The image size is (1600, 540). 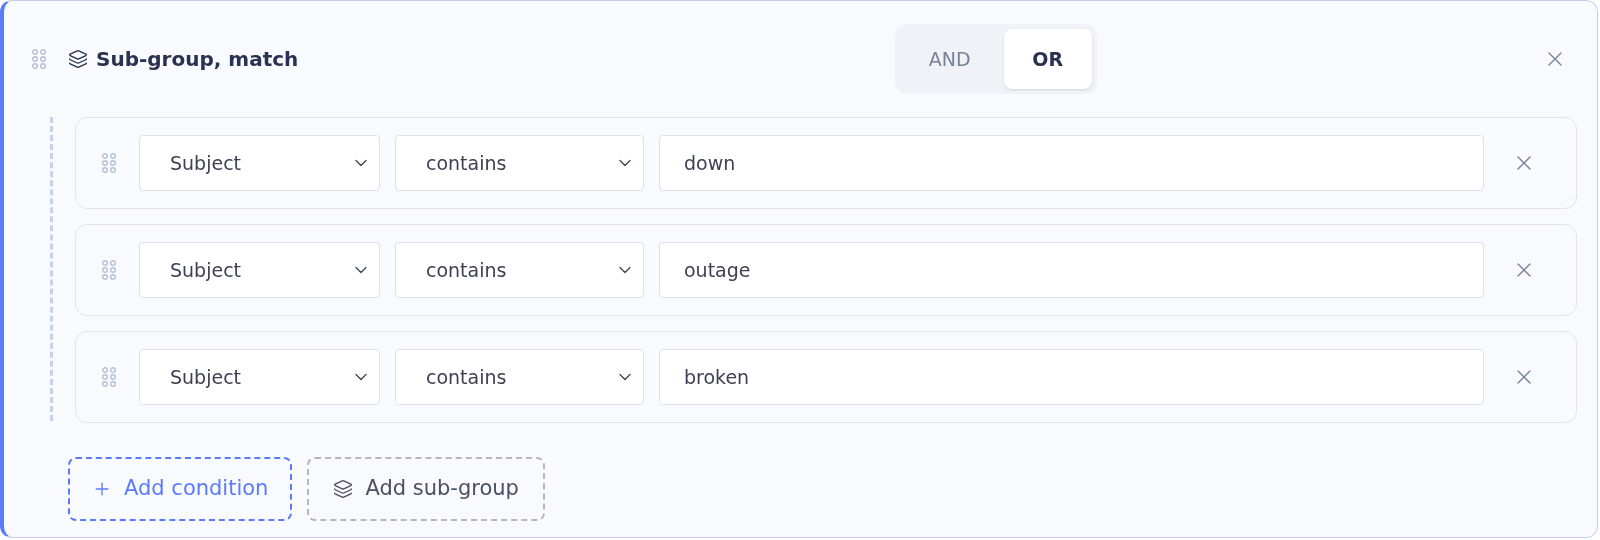 What do you see at coordinates (1047, 59) in the screenshot?
I see `operator-tab: OR` at bounding box center [1047, 59].